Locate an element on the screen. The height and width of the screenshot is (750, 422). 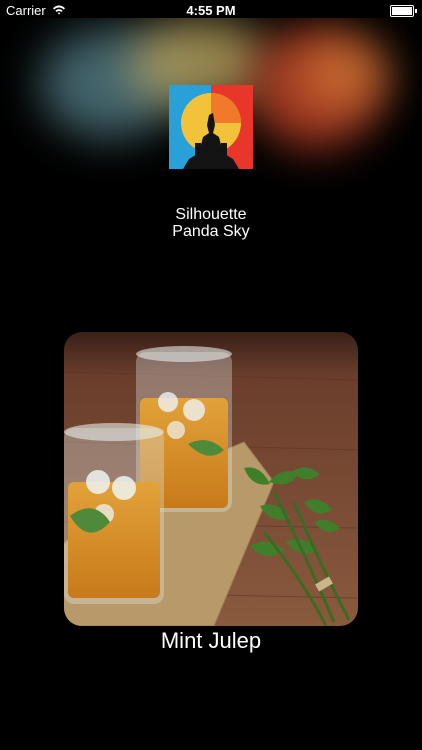
battery-icon is located at coordinates (403, 11).